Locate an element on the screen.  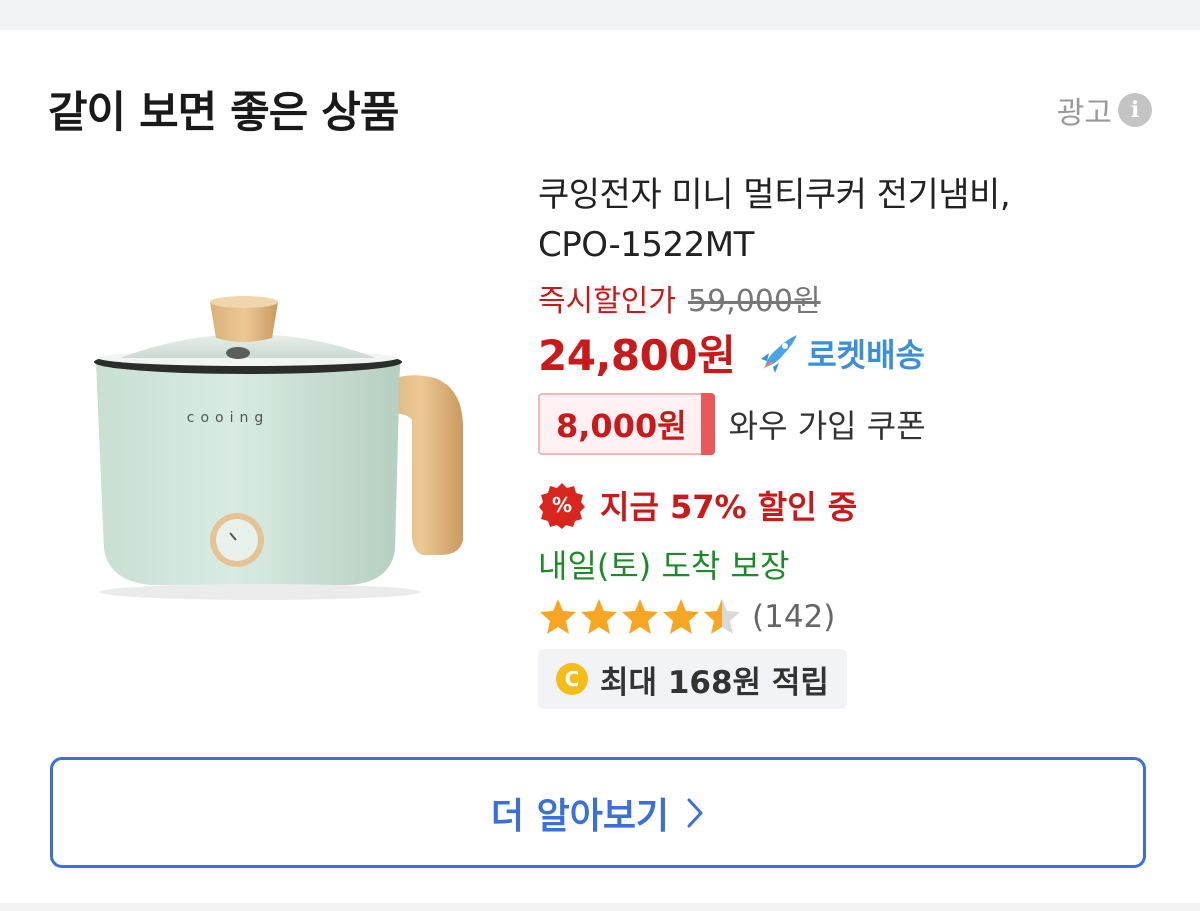
sale-price: 24,800원 is located at coordinates (637, 355).